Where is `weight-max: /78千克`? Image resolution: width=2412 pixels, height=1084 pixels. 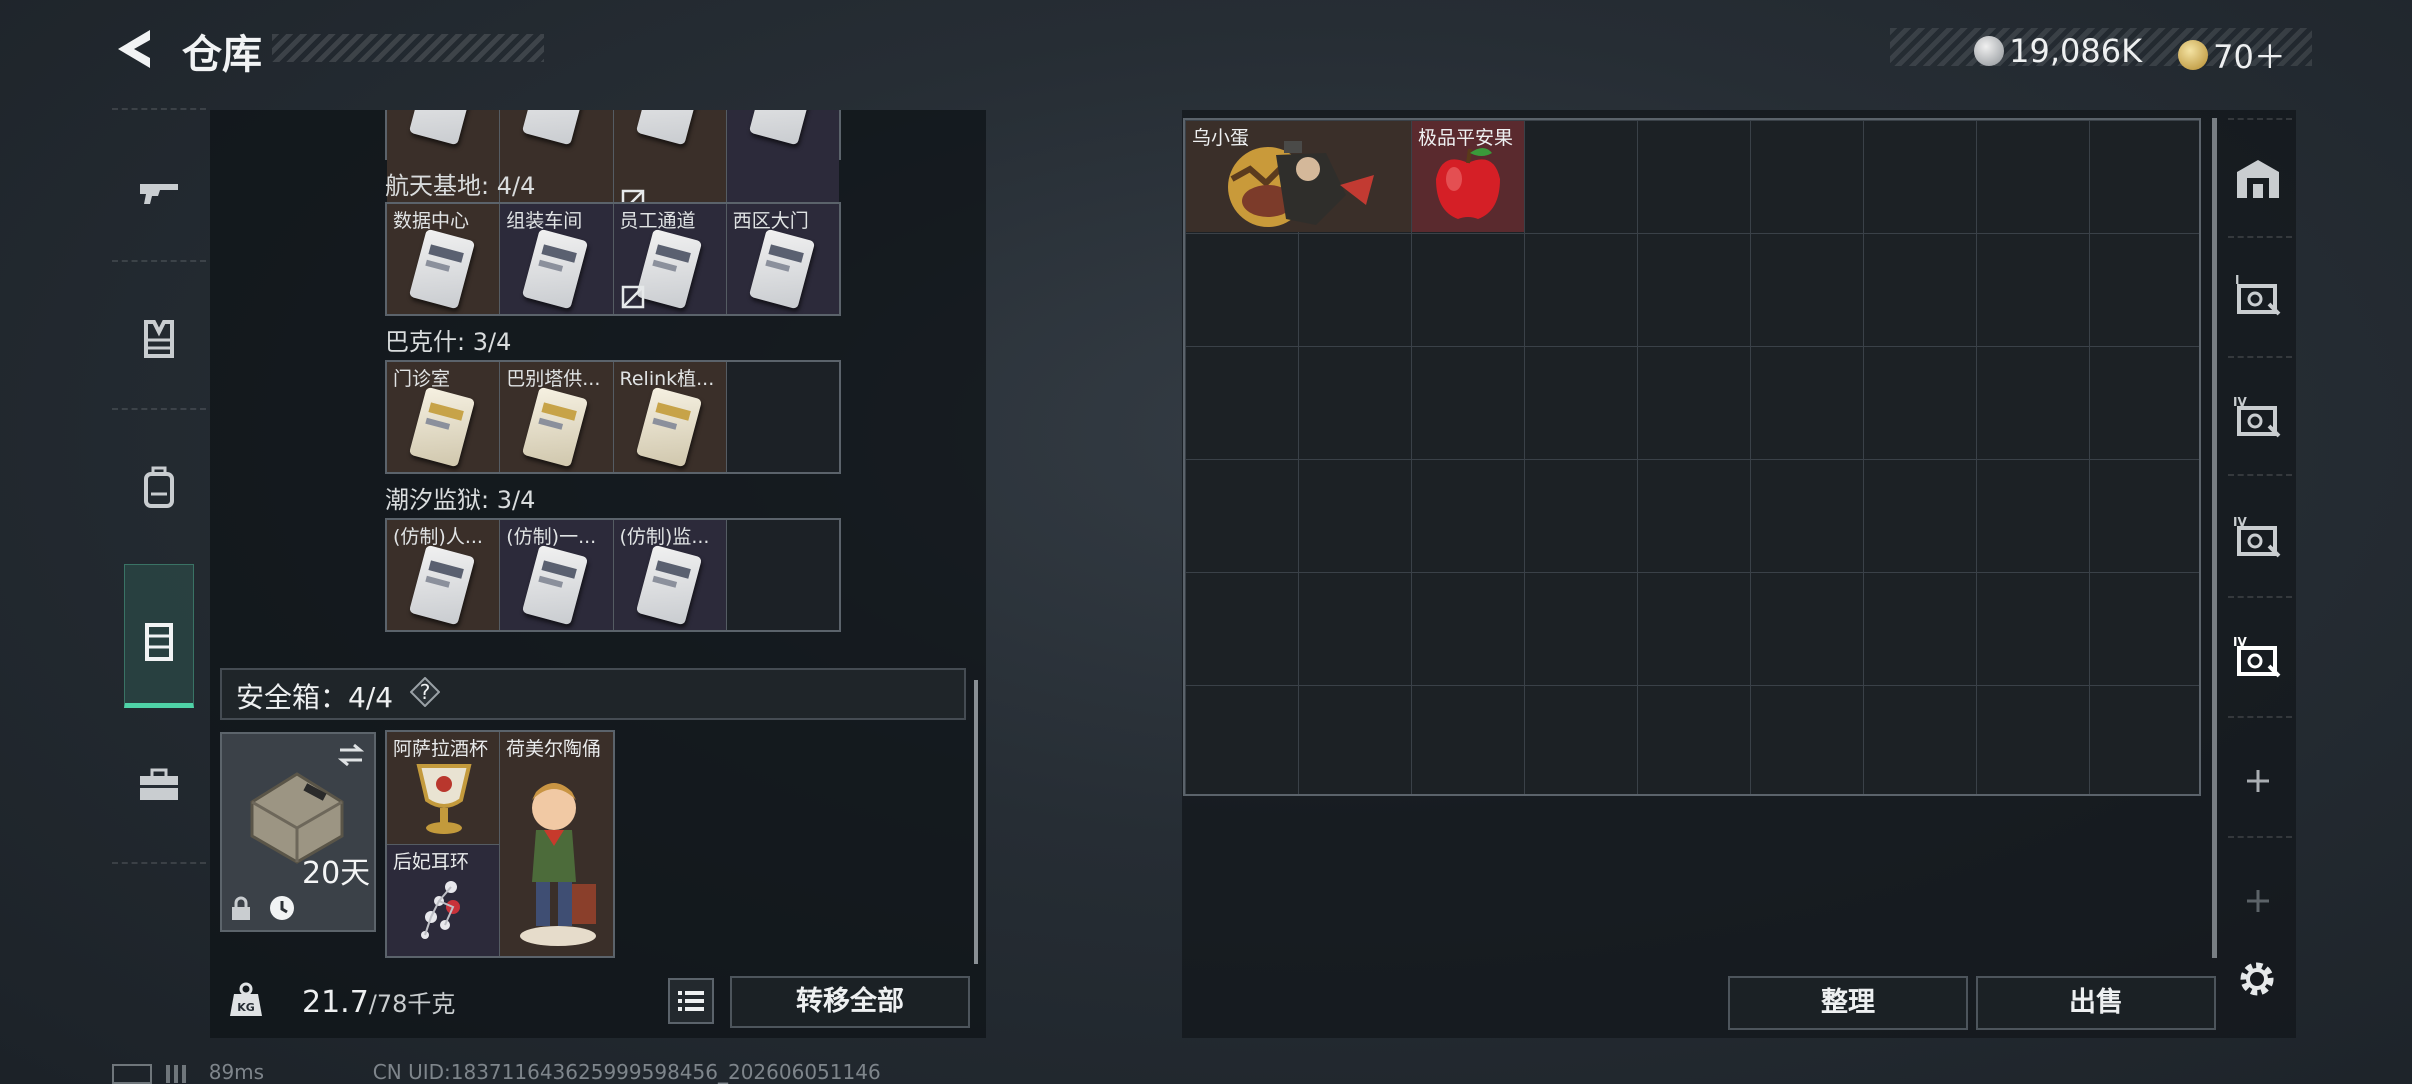
weight-max: /78千克 is located at coordinates (412, 1004).